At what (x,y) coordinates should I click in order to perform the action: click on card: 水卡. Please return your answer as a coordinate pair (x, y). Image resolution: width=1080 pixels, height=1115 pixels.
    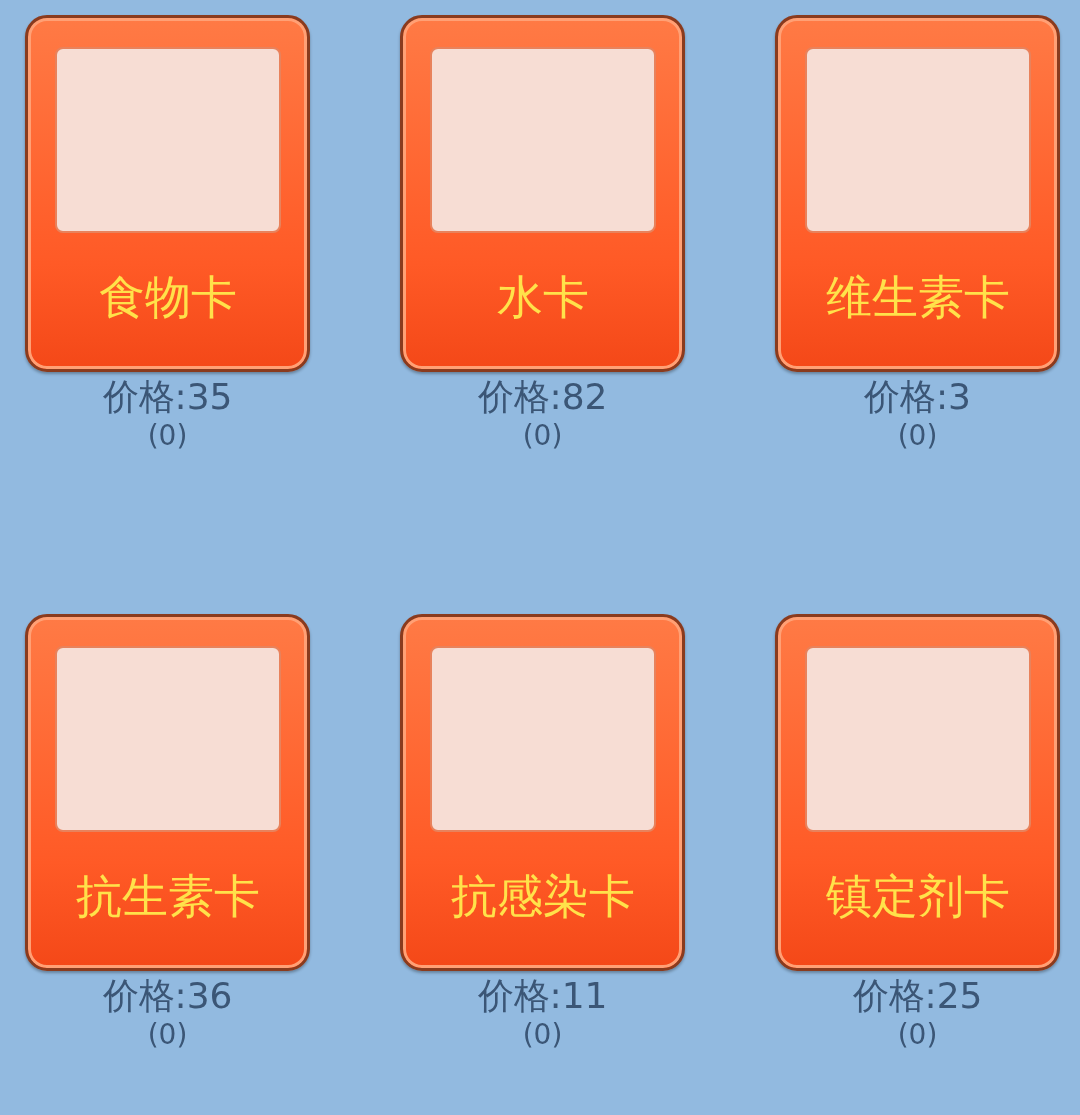
    Looking at the image, I should click on (542, 193).